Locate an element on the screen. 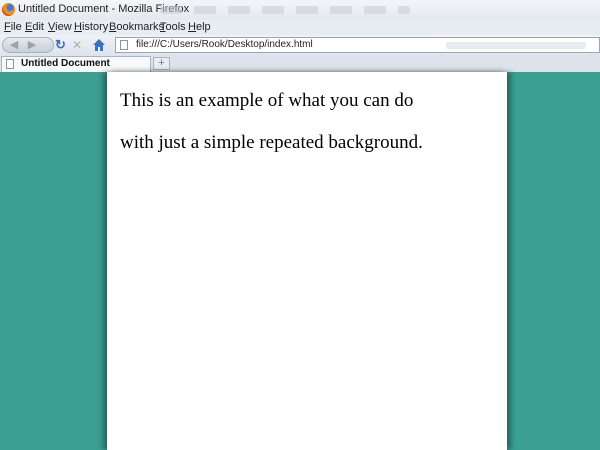  title-bar: Untitled Document - Mozilla Firefox is located at coordinates (300, 10).